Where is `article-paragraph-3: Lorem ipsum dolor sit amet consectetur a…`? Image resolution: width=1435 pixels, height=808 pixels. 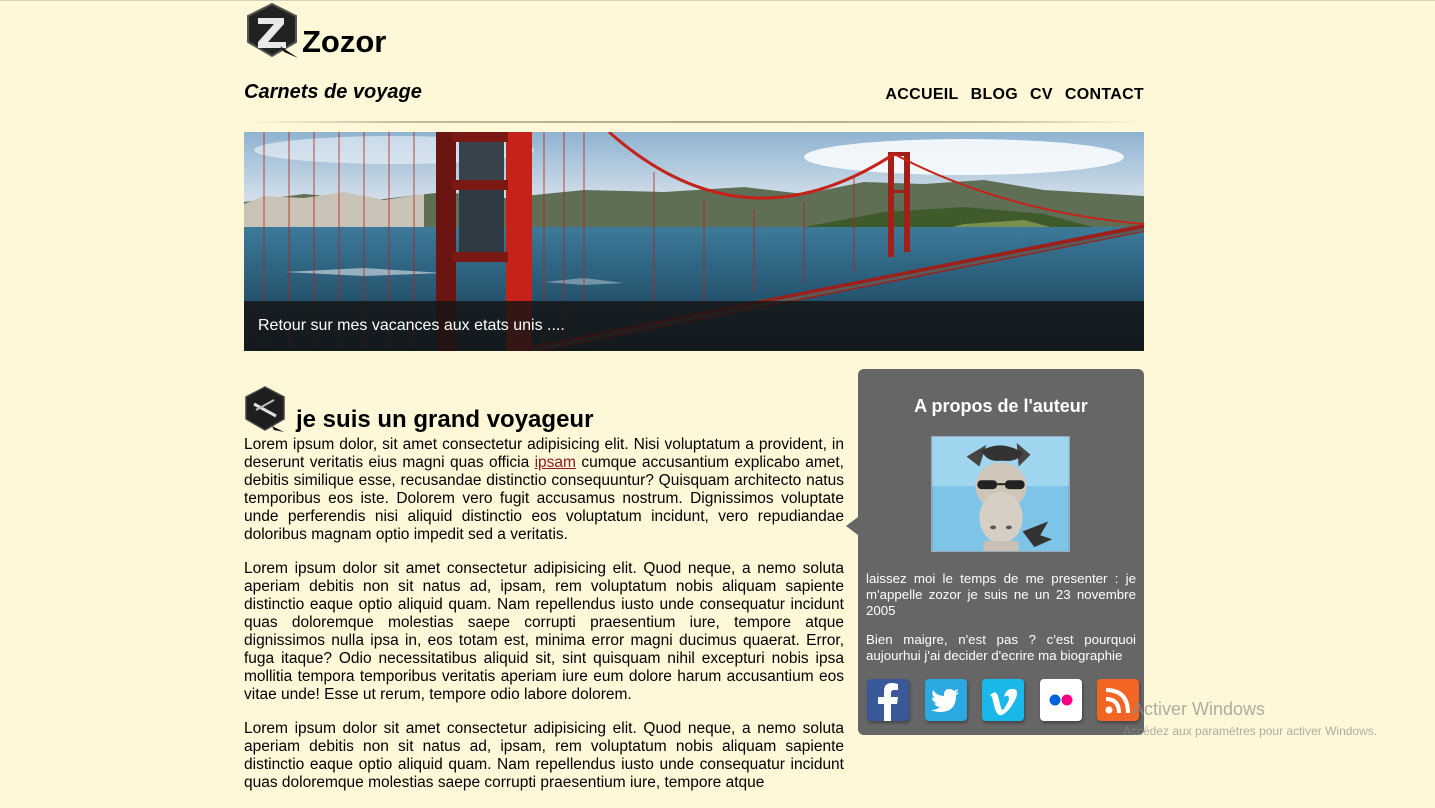 article-paragraph-3: Lorem ipsum dolor sit amet consectetur a… is located at coordinates (544, 755).